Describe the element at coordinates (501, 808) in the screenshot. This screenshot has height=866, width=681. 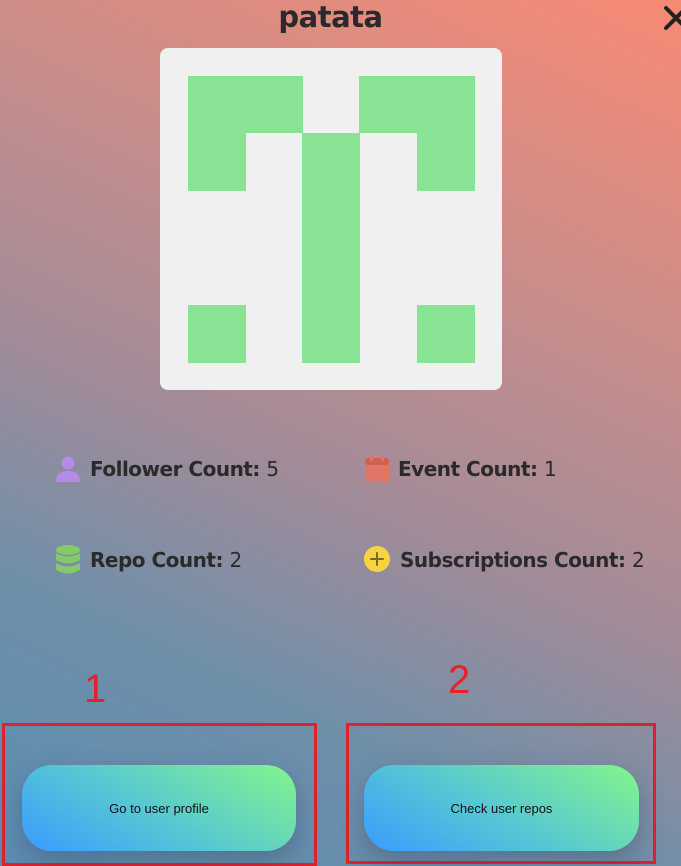
I see `check-user-repos-button: Check user repos` at that location.